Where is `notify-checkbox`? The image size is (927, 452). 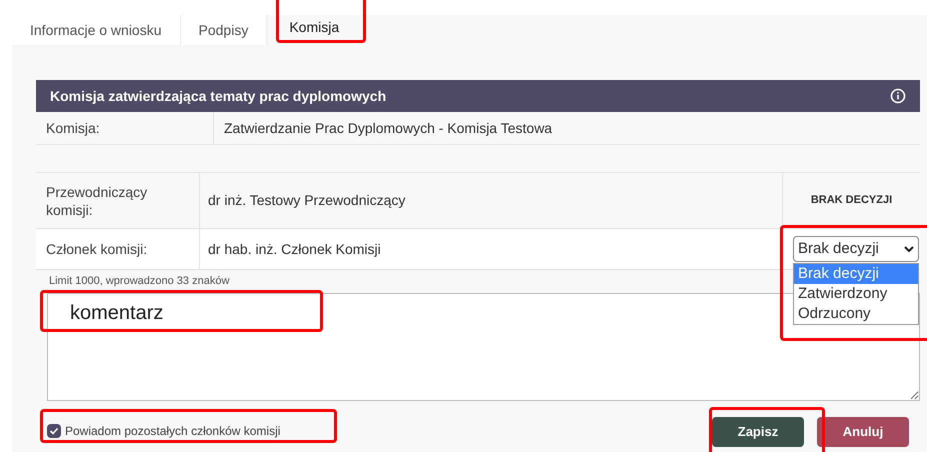
notify-checkbox is located at coordinates (54, 431).